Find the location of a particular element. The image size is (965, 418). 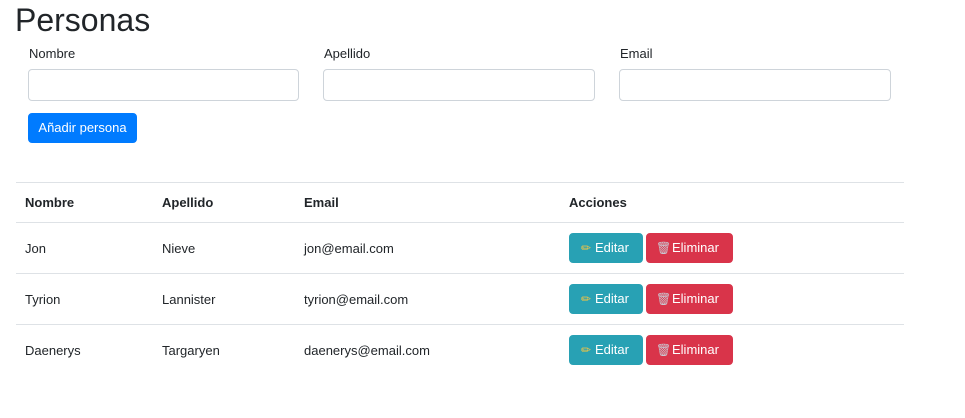

cell-apellido: Targaryen is located at coordinates (224, 350).